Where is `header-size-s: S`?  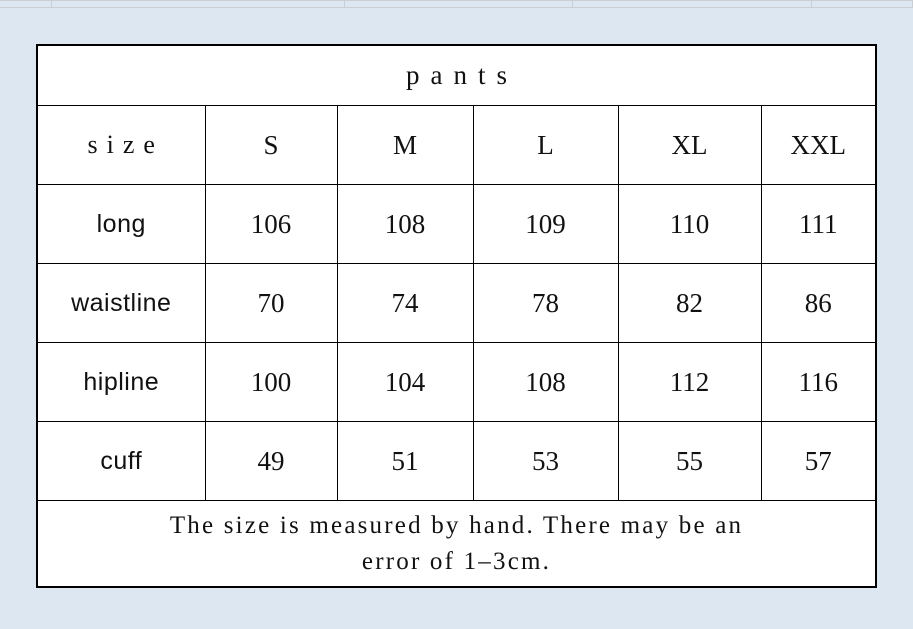 header-size-s: S is located at coordinates (271, 145).